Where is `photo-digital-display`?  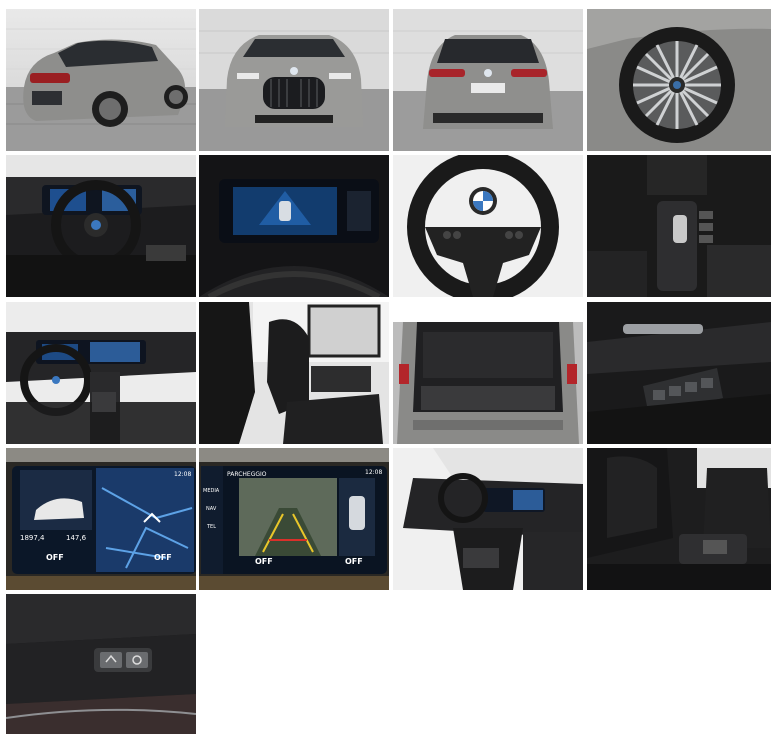 photo-digital-display is located at coordinates (294, 226).